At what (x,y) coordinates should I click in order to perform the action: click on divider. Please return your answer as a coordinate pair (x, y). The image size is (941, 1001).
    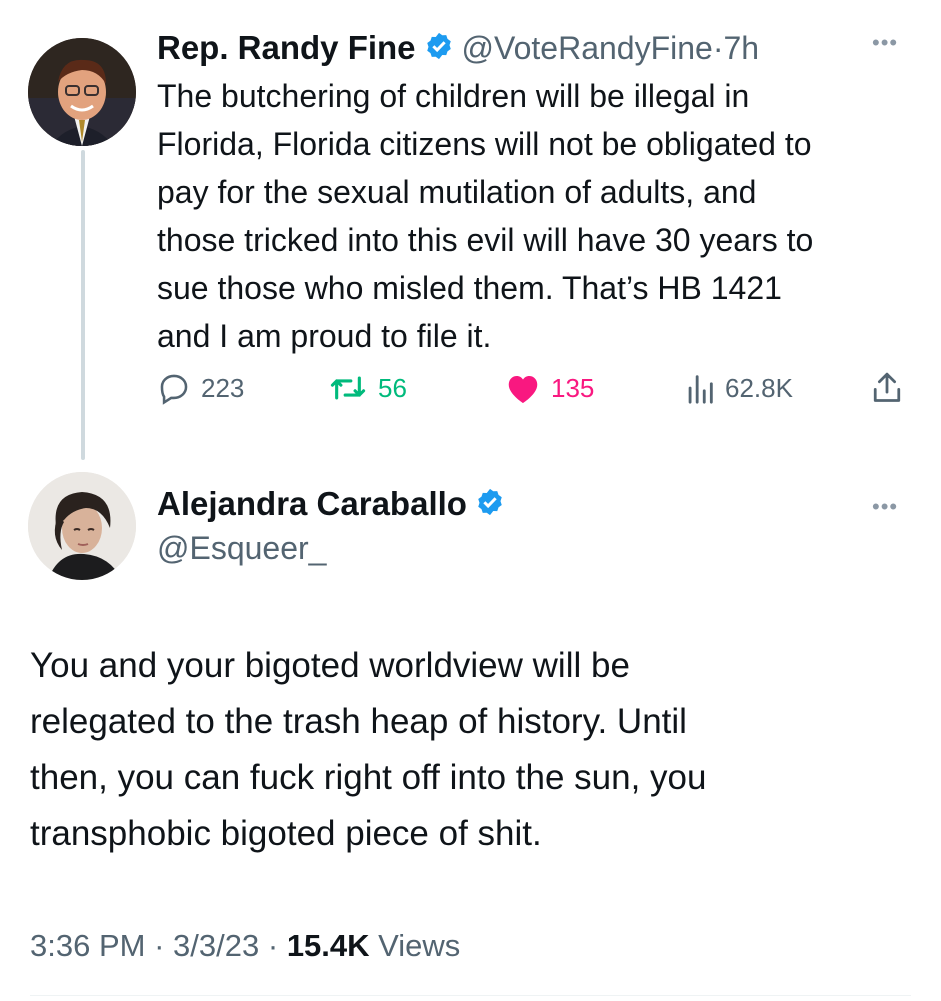
    Looking at the image, I should click on (470, 995).